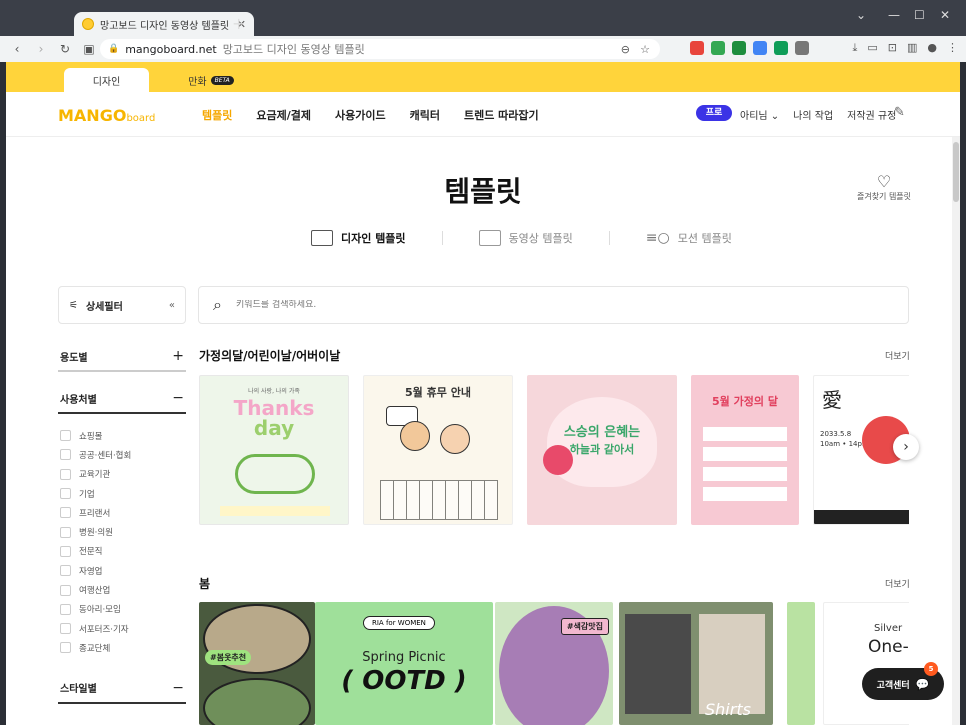  What do you see at coordinates (657, 238) in the screenshot?
I see `motion-icon: ≡○` at bounding box center [657, 238].